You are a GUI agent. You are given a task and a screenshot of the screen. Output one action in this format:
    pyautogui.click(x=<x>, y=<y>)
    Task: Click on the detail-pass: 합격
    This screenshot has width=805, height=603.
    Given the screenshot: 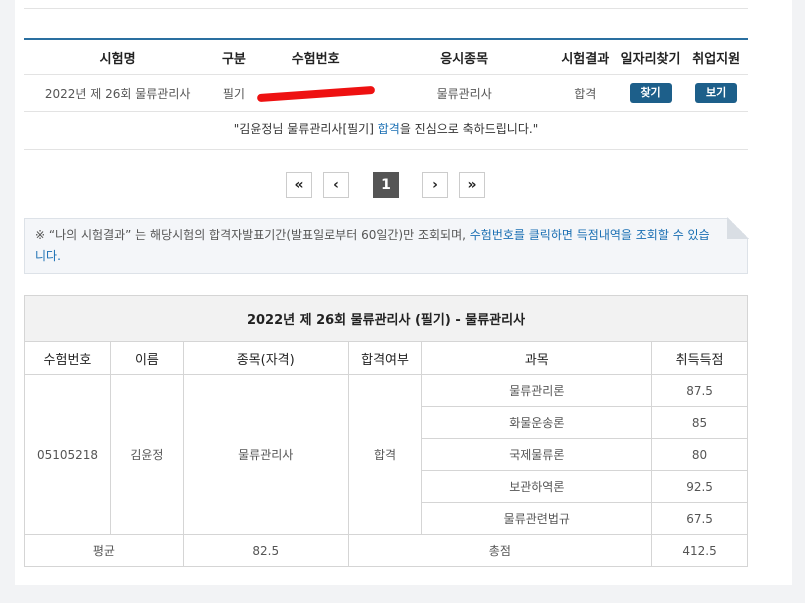 What is the action you would take?
    pyautogui.click(x=385, y=454)
    